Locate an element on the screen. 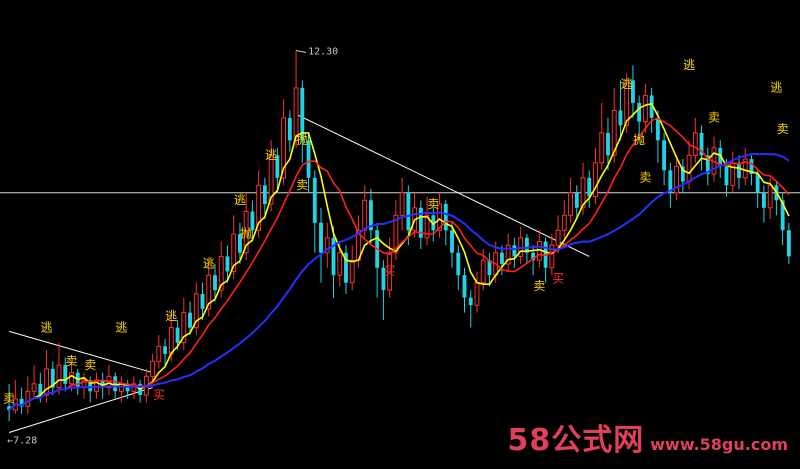 The width and height of the screenshot is (800, 469). watermark: 58公式网 www.58gu.com is located at coordinates (648, 437).